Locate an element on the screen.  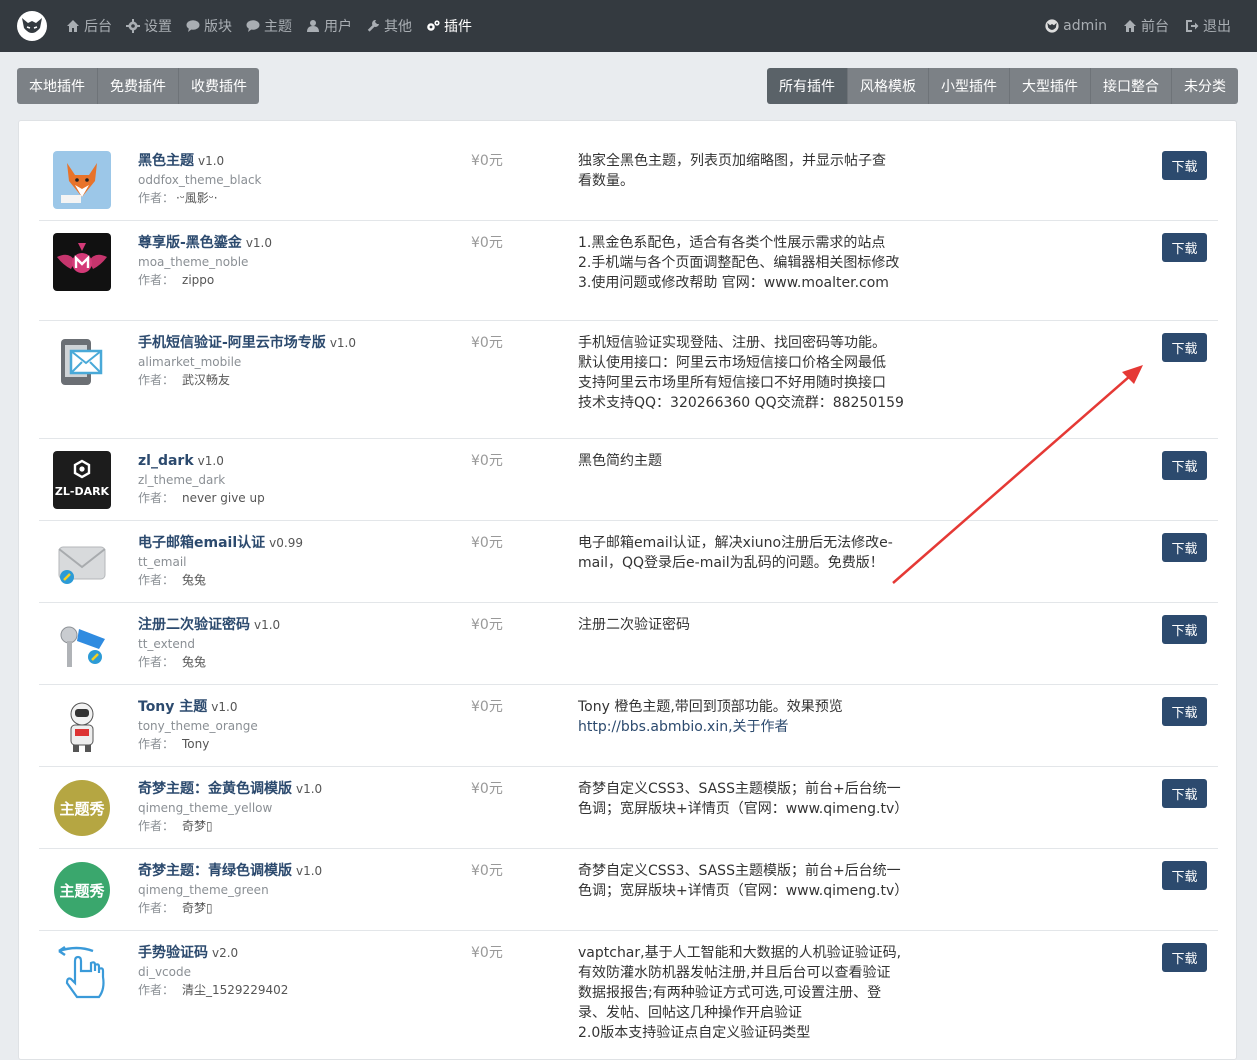
desc-line: 默认使用接口：阿里云市场短信接口价格全网最低 is located at coordinates (732, 363).